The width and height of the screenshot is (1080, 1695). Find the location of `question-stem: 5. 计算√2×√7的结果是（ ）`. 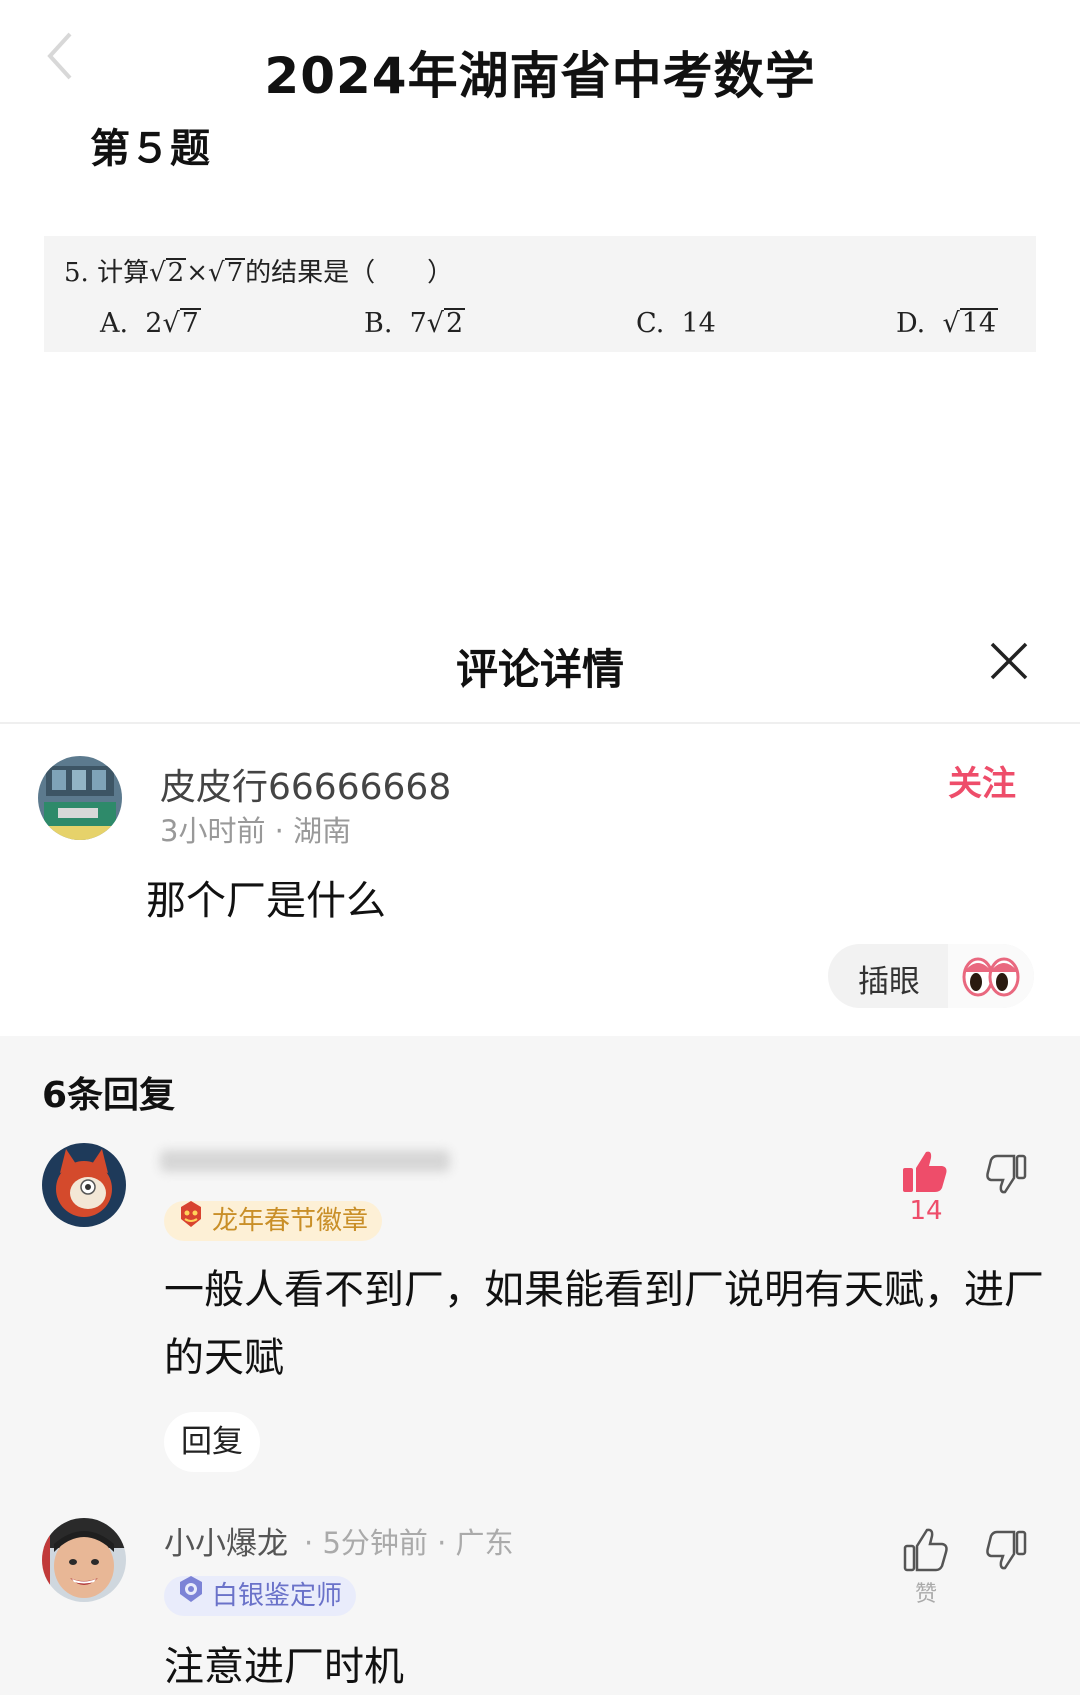

question-stem: 5. 计算√2×√7的结果是（ ） is located at coordinates (259, 273).